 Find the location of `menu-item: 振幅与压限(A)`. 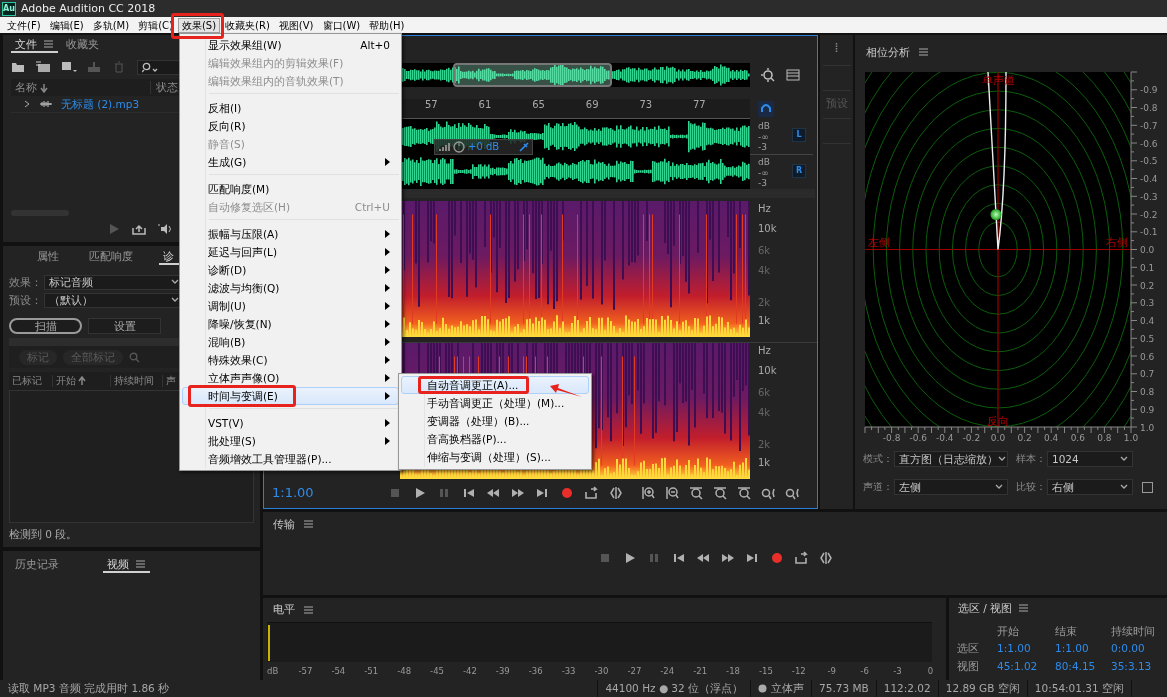

menu-item: 振幅与压限(A) is located at coordinates (290, 234).